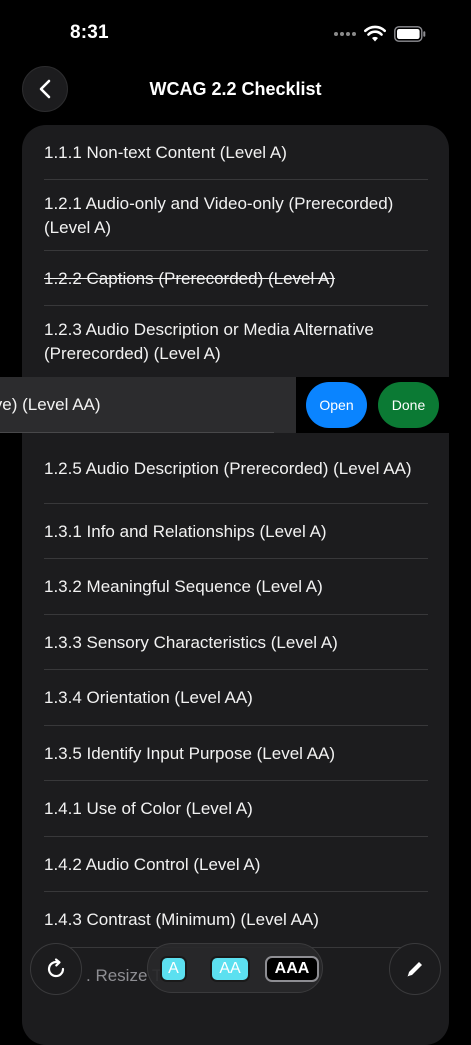  I want to click on nav-bar: WCAG 2.2 Checklist, so click(235, 91).